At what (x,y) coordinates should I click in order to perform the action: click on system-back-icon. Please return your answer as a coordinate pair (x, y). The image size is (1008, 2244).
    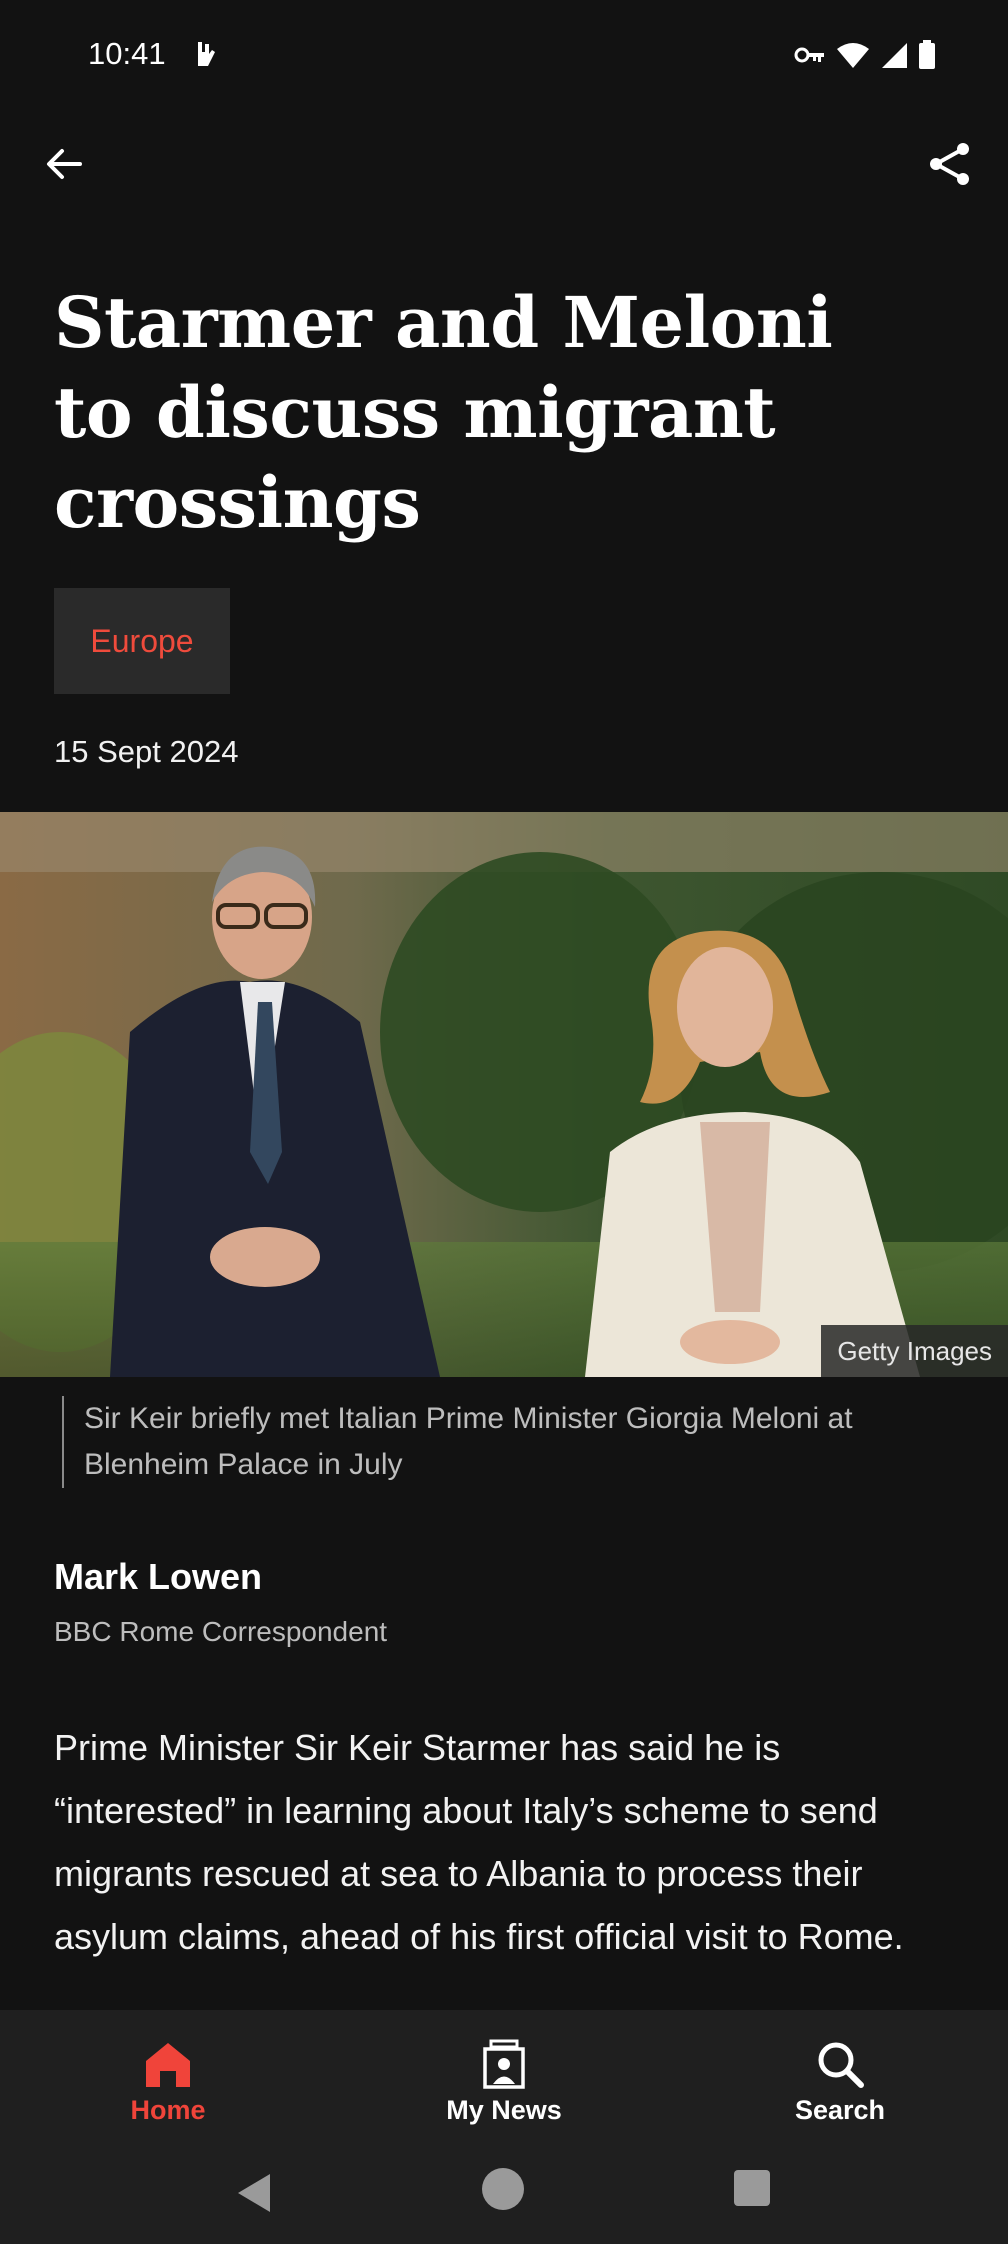
    Looking at the image, I should click on (254, 2193).